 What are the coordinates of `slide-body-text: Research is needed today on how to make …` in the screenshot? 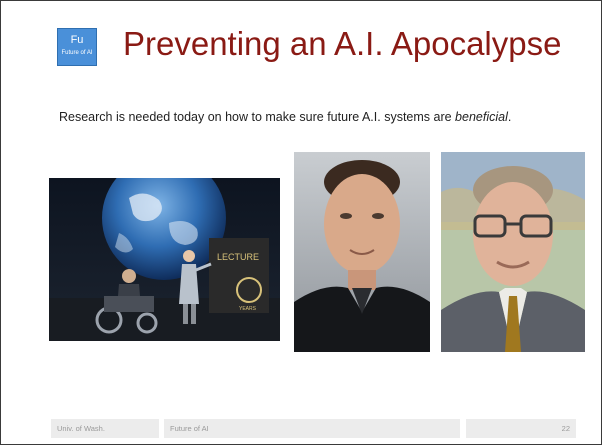 It's located at (309, 117).